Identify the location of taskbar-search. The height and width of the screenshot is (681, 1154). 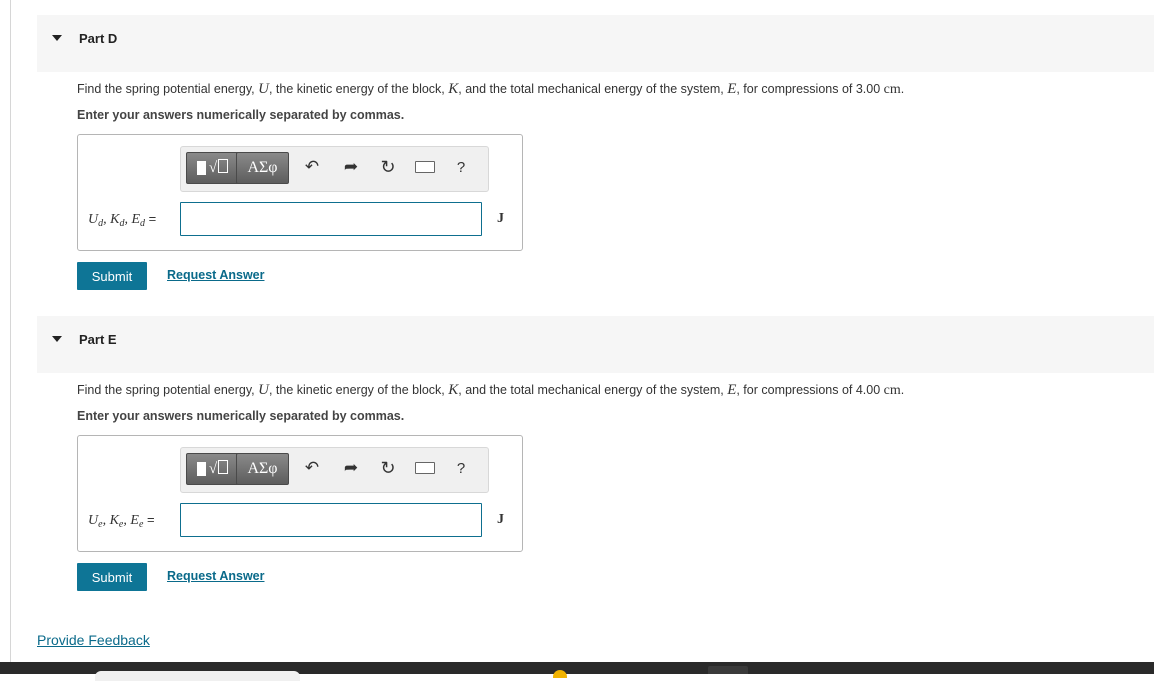
(197, 676).